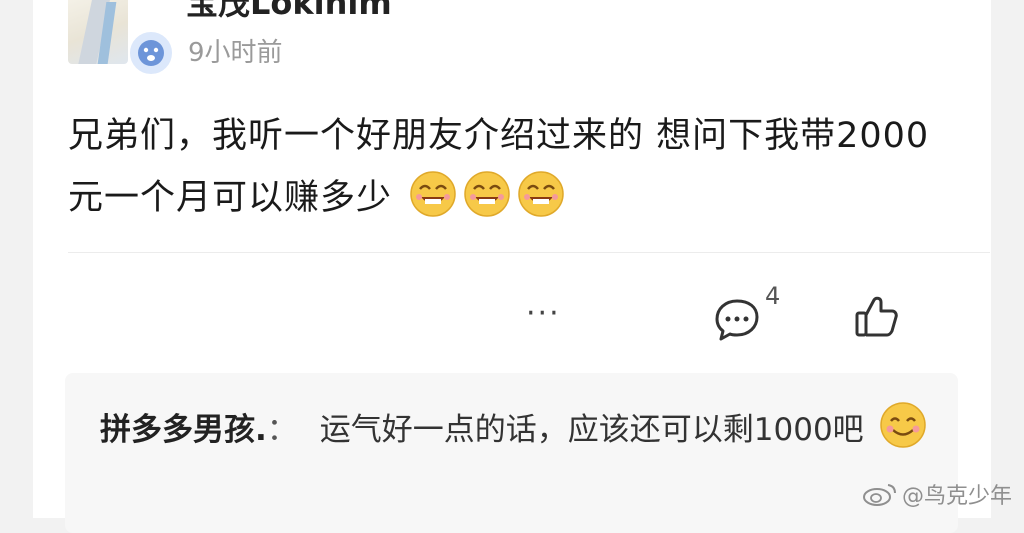  Describe the element at coordinates (543, 313) in the screenshot. I see `more-button: ···` at that location.